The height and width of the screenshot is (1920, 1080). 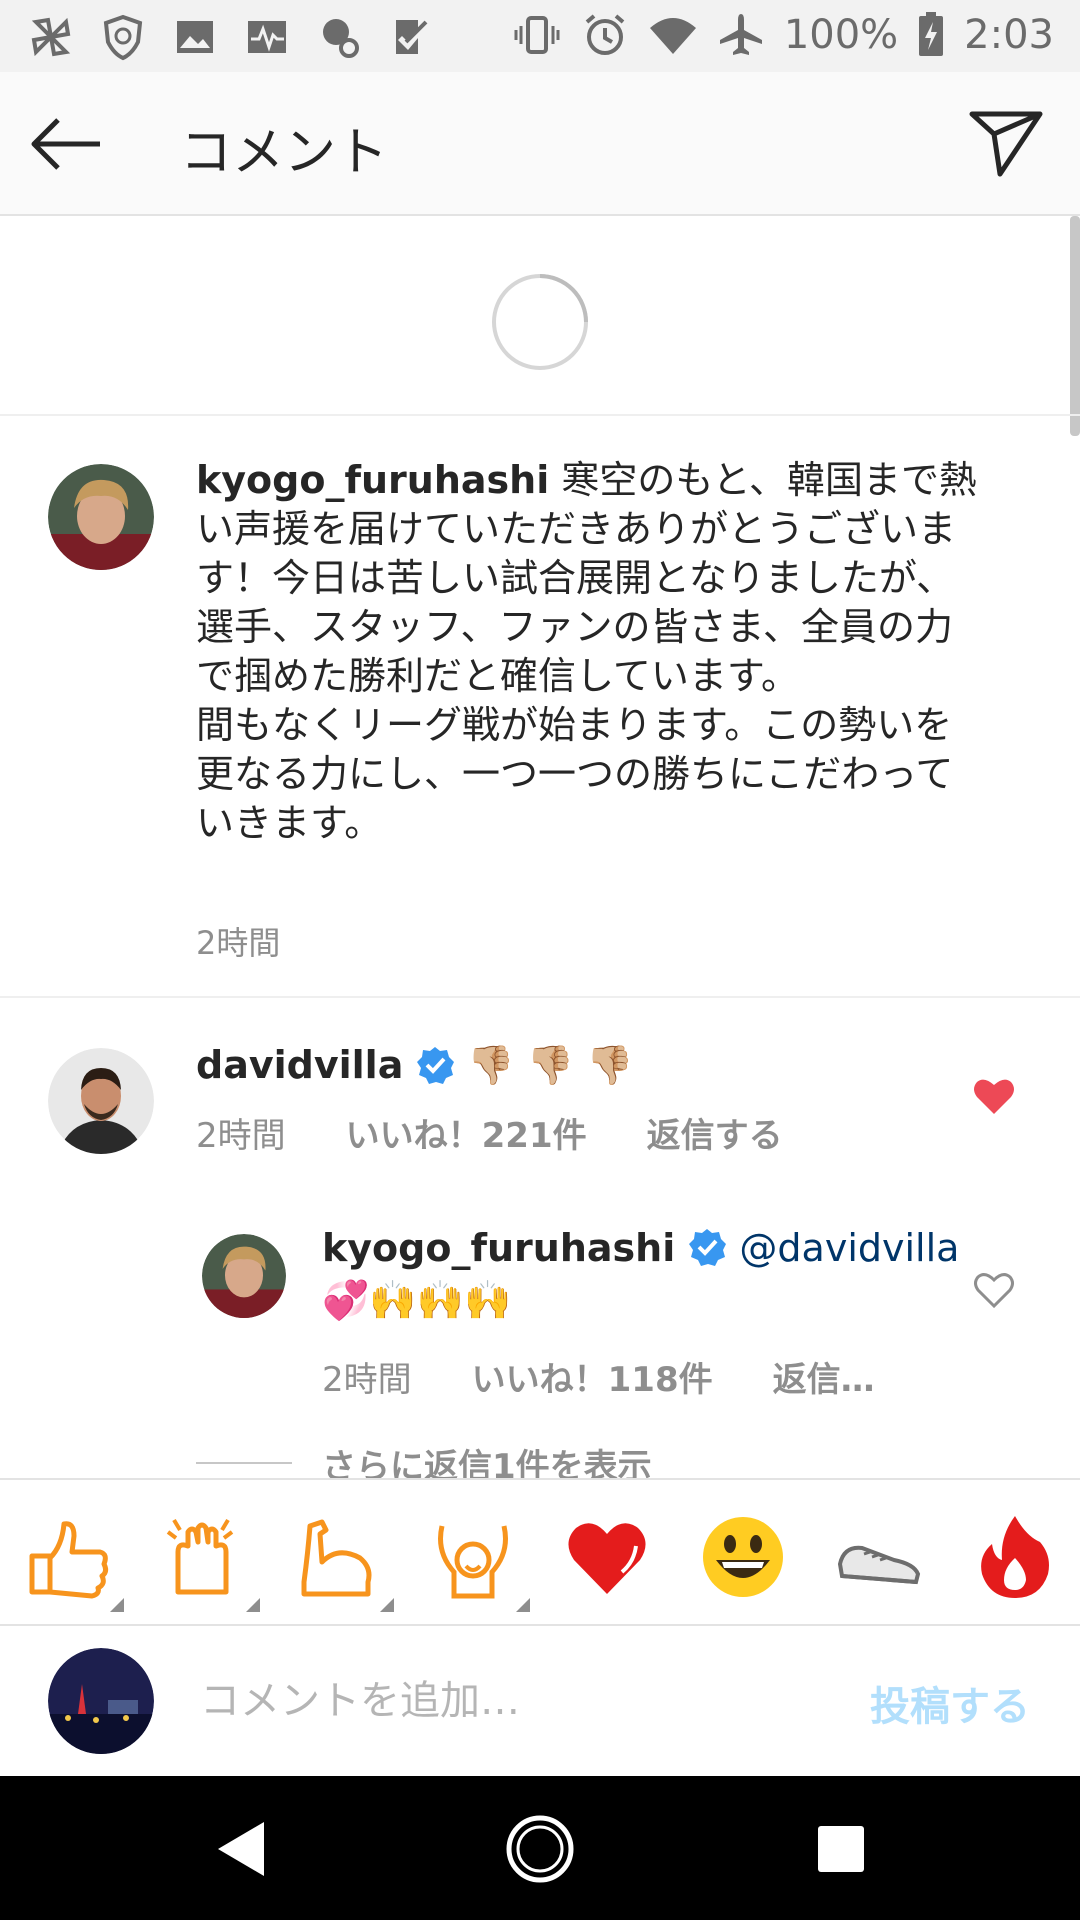 What do you see at coordinates (299, 1065) in the screenshot?
I see `comment-username: davidvilla` at bounding box center [299, 1065].